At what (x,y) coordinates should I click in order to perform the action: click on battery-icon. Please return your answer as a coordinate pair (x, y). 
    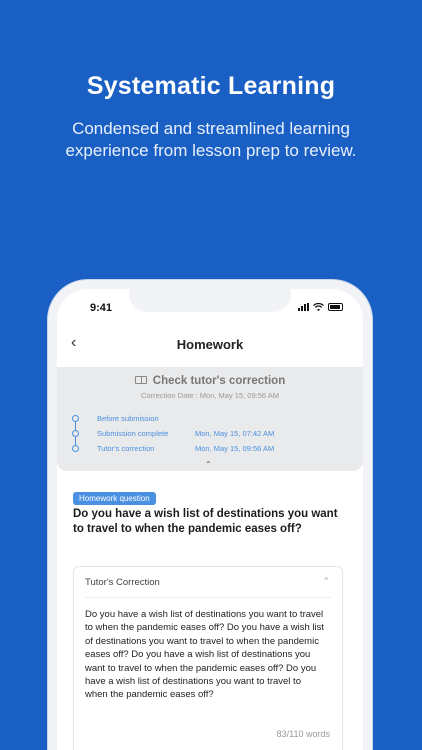
    Looking at the image, I should click on (335, 307).